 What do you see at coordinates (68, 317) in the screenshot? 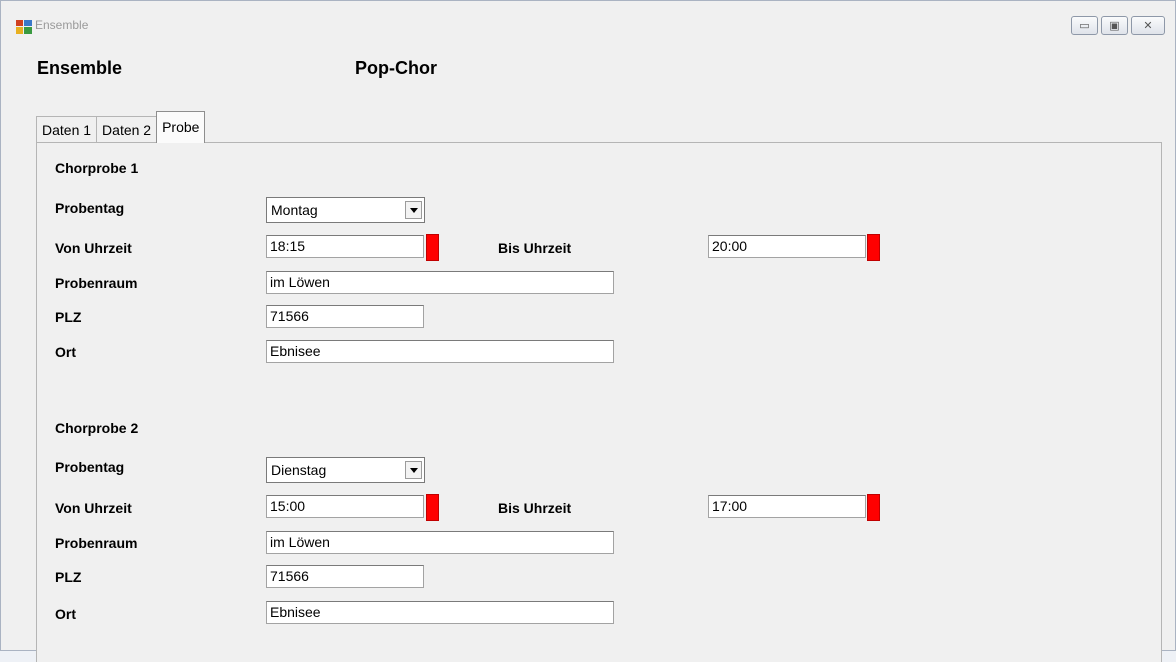
I see `plz-1-label: PLZ` at bounding box center [68, 317].